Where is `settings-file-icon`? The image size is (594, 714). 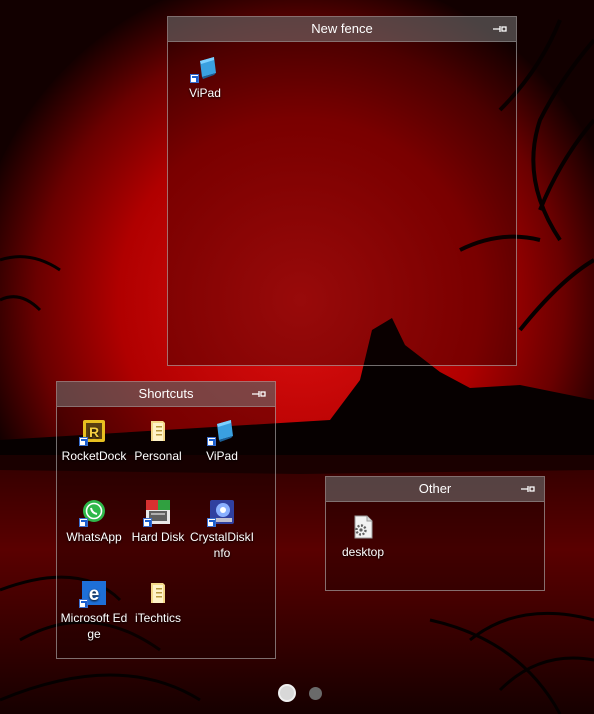 settings-file-icon is located at coordinates (363, 527).